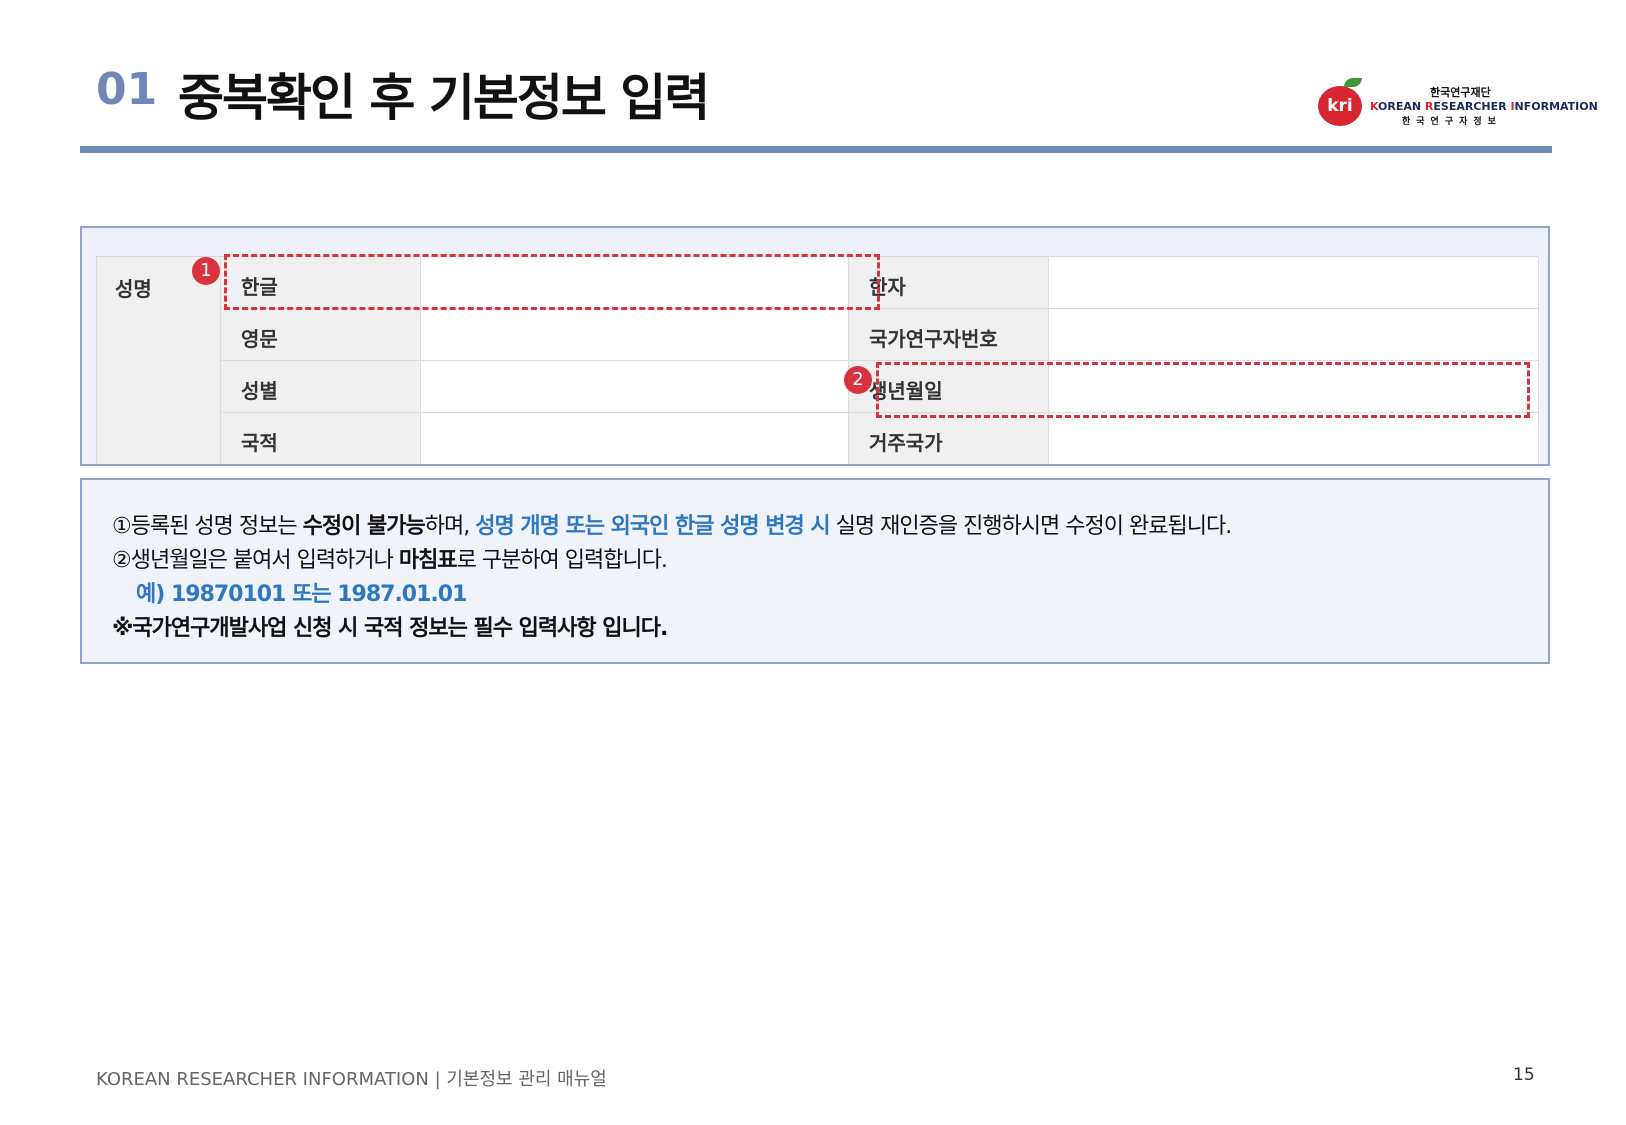  What do you see at coordinates (1484, 106) in the screenshot?
I see `logo-english-name: KOREAN RESEARCHER INFORMATION` at bounding box center [1484, 106].